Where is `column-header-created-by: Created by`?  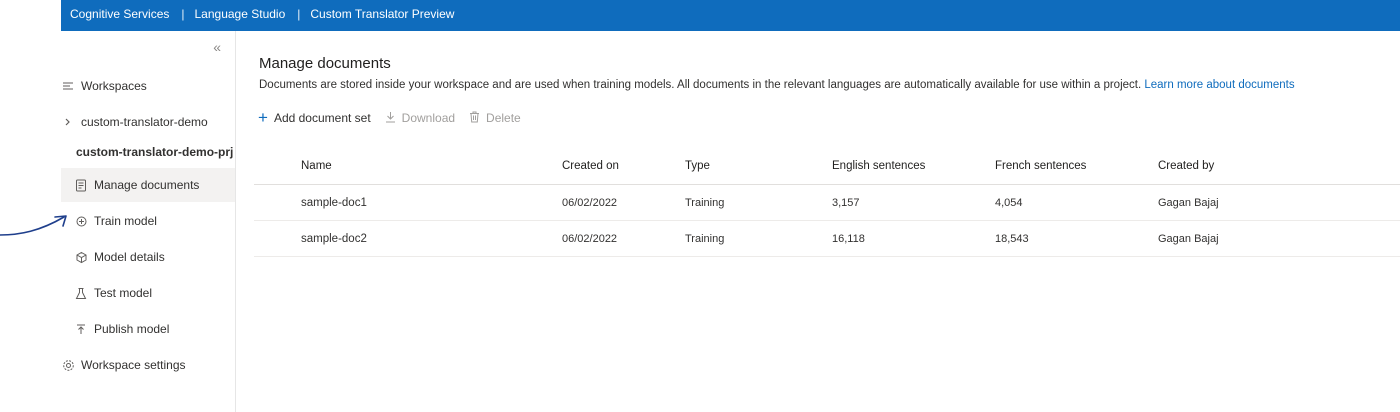
column-header-created-by: Created by is located at coordinates (1186, 166).